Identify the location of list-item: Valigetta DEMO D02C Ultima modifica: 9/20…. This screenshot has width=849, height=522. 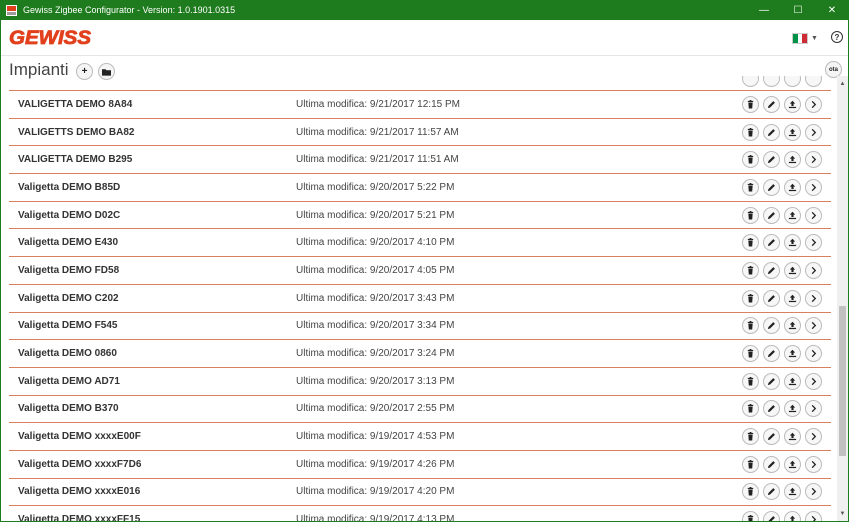
(420, 216).